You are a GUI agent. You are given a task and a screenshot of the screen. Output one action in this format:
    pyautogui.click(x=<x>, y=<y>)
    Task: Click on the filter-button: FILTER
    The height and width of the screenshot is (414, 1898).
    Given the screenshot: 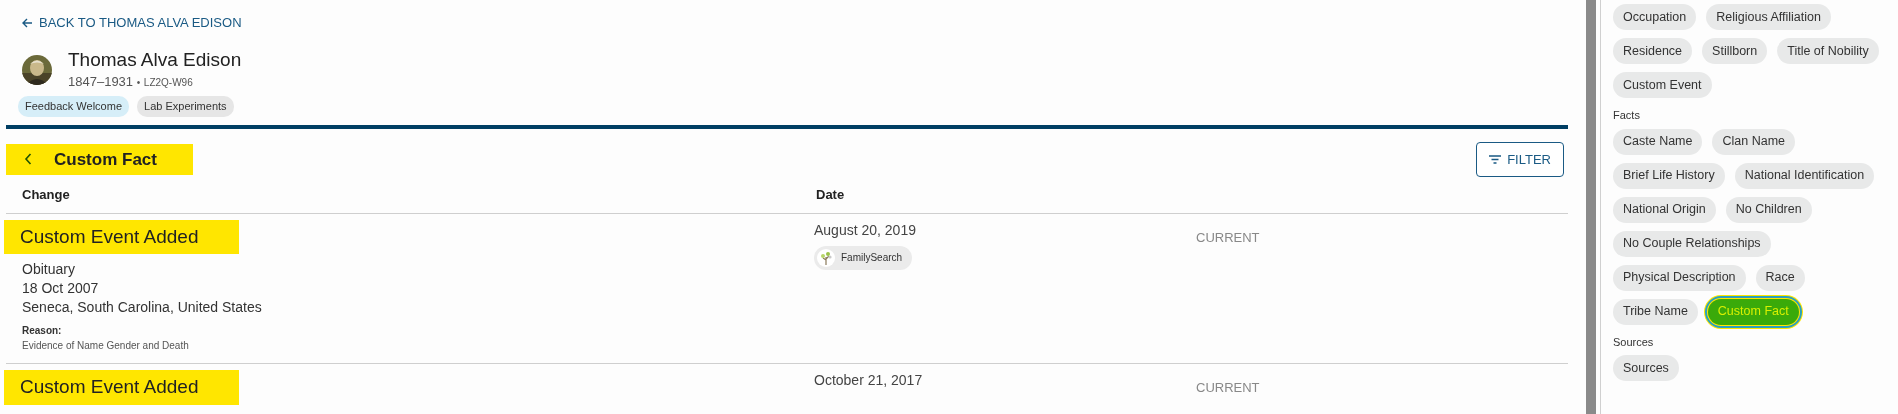 What is the action you would take?
    pyautogui.click(x=1520, y=159)
    